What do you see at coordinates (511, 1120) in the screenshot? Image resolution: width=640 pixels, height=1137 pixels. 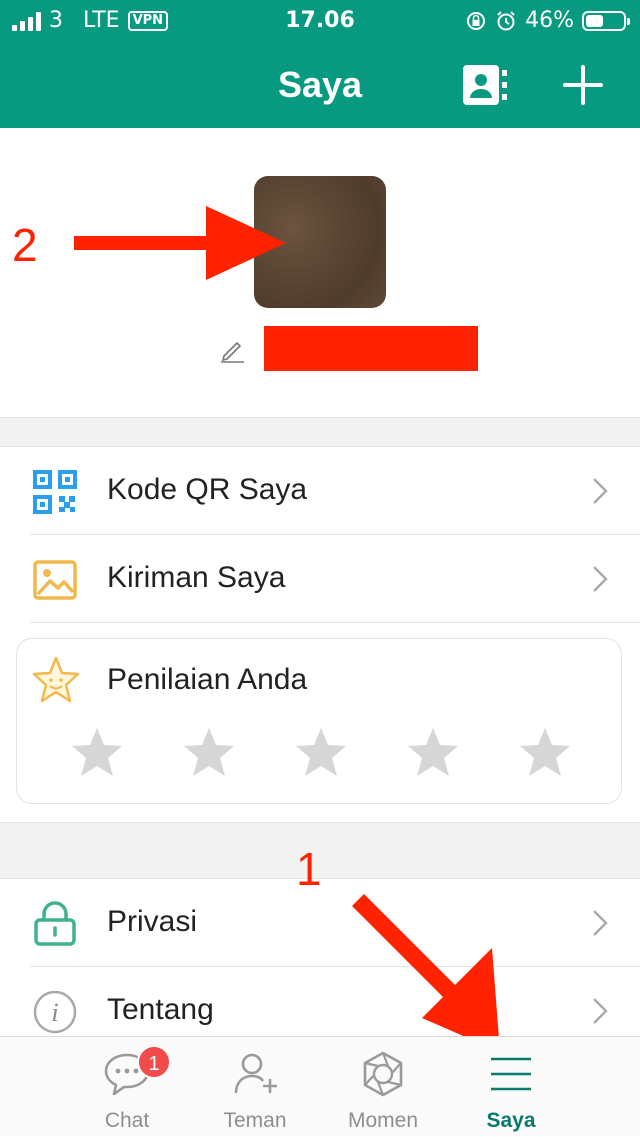 I see `tab-label: Saya` at bounding box center [511, 1120].